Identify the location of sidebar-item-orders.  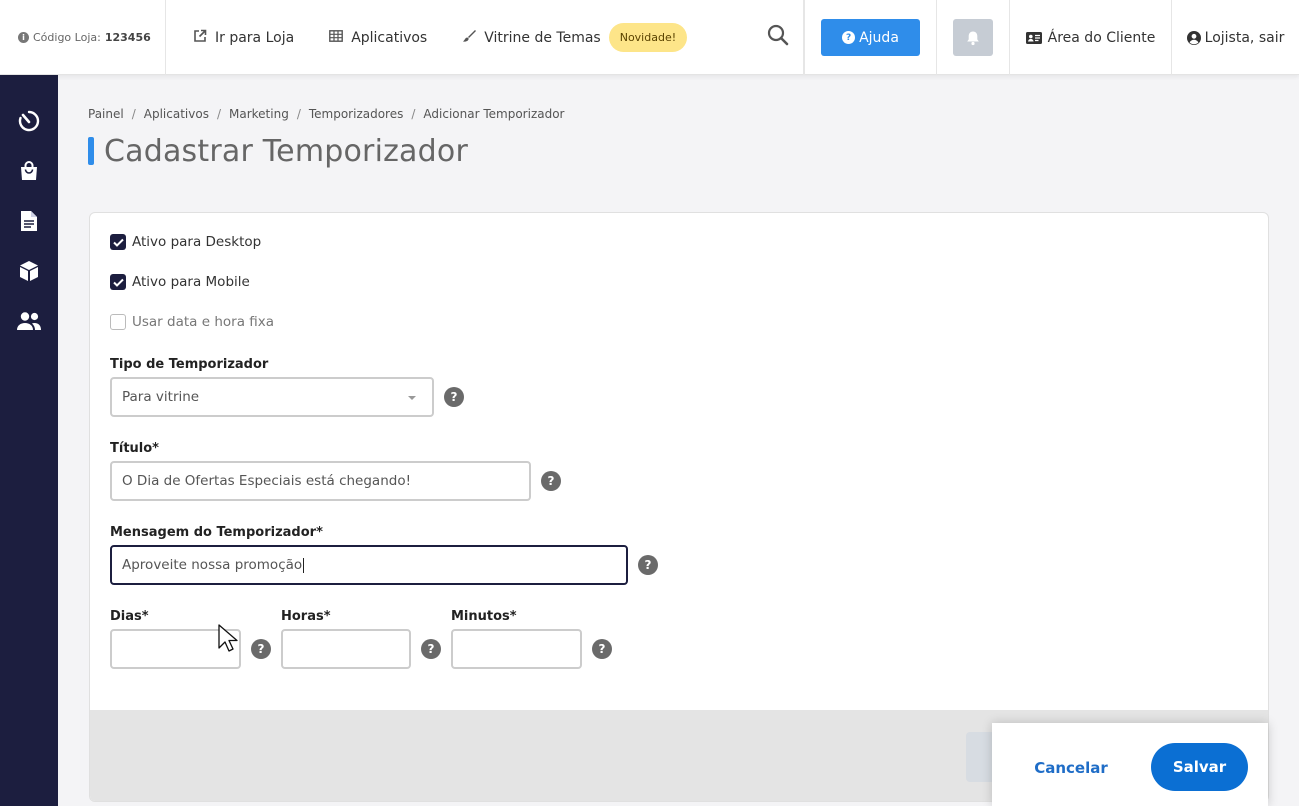
(29, 171).